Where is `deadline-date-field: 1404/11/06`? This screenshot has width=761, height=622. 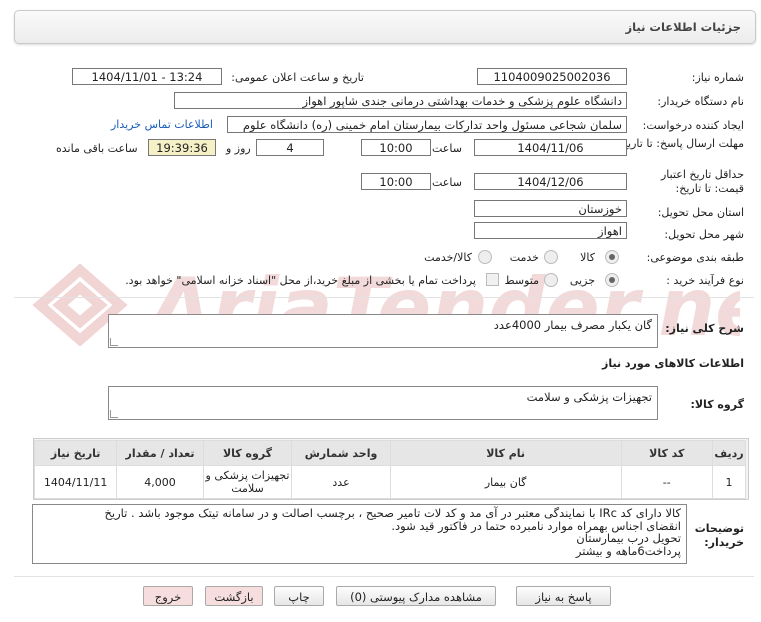
deadline-date-field: 1404/11/06 is located at coordinates (550, 147).